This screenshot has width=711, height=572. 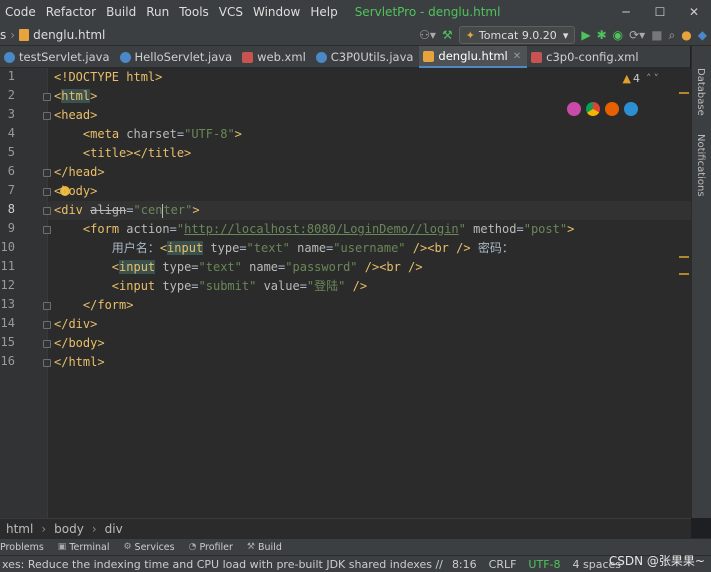 What do you see at coordinates (321, 229) in the screenshot?
I see `action-url-link: http://localhost:8080/LoginDemo//login` at bounding box center [321, 229].